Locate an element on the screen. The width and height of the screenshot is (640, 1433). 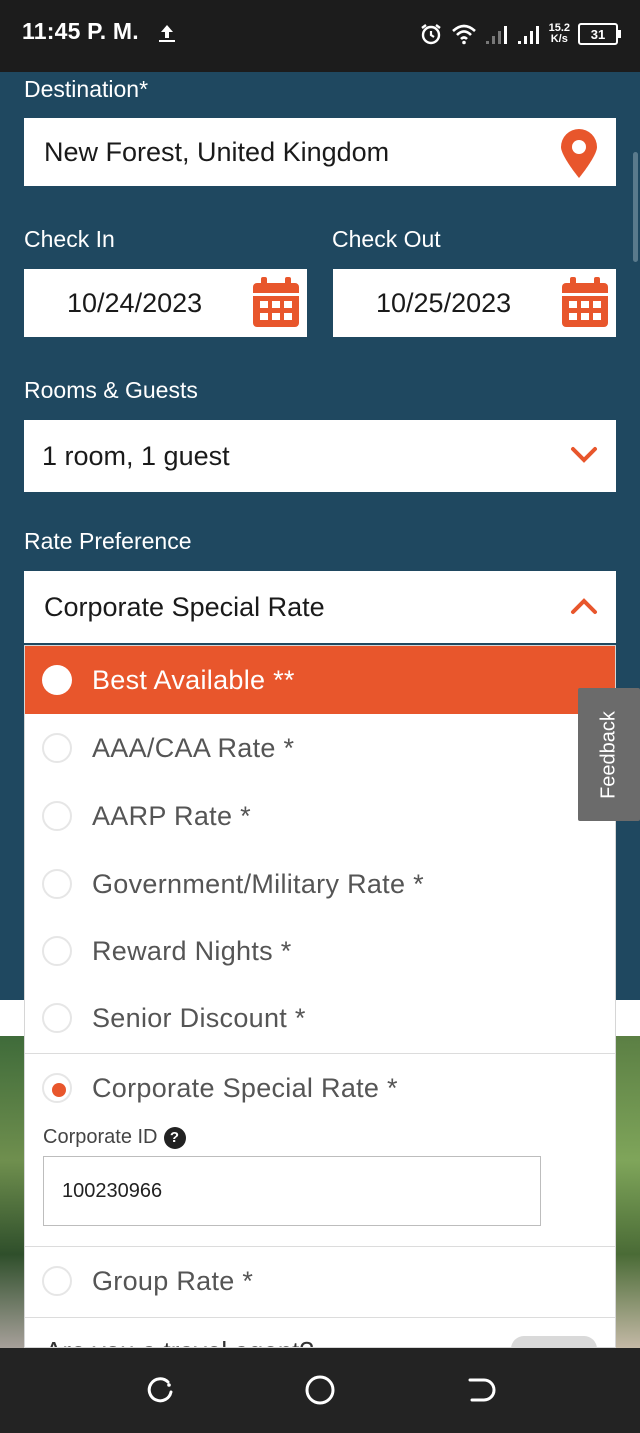
check-in-field: 10/24/2023 is located at coordinates (165, 303).